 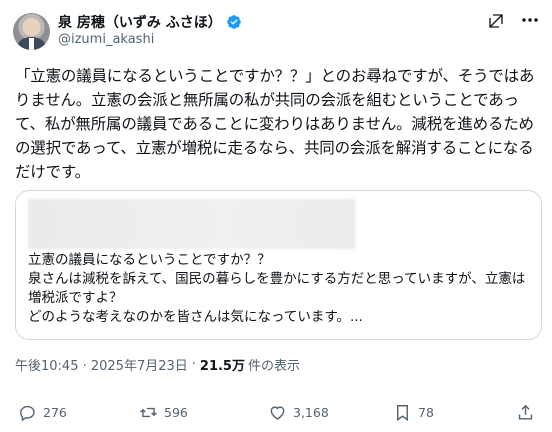 I want to click on avatar, so click(x=31, y=31).